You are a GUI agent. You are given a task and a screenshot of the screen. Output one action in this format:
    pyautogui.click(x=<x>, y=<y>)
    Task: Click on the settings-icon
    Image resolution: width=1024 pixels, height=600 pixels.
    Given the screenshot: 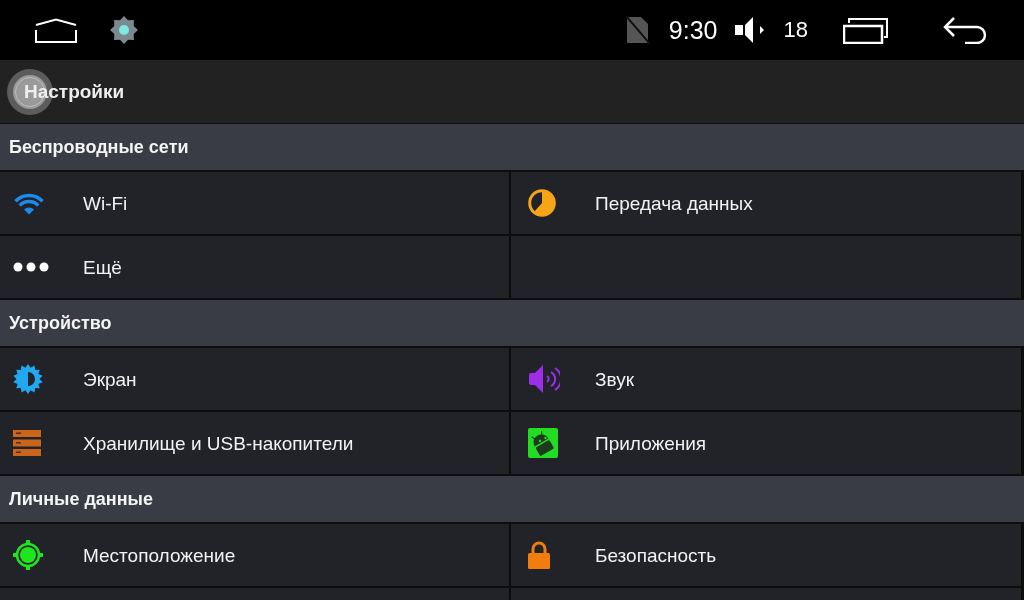 What is the action you would take?
    pyautogui.click(x=124, y=30)
    